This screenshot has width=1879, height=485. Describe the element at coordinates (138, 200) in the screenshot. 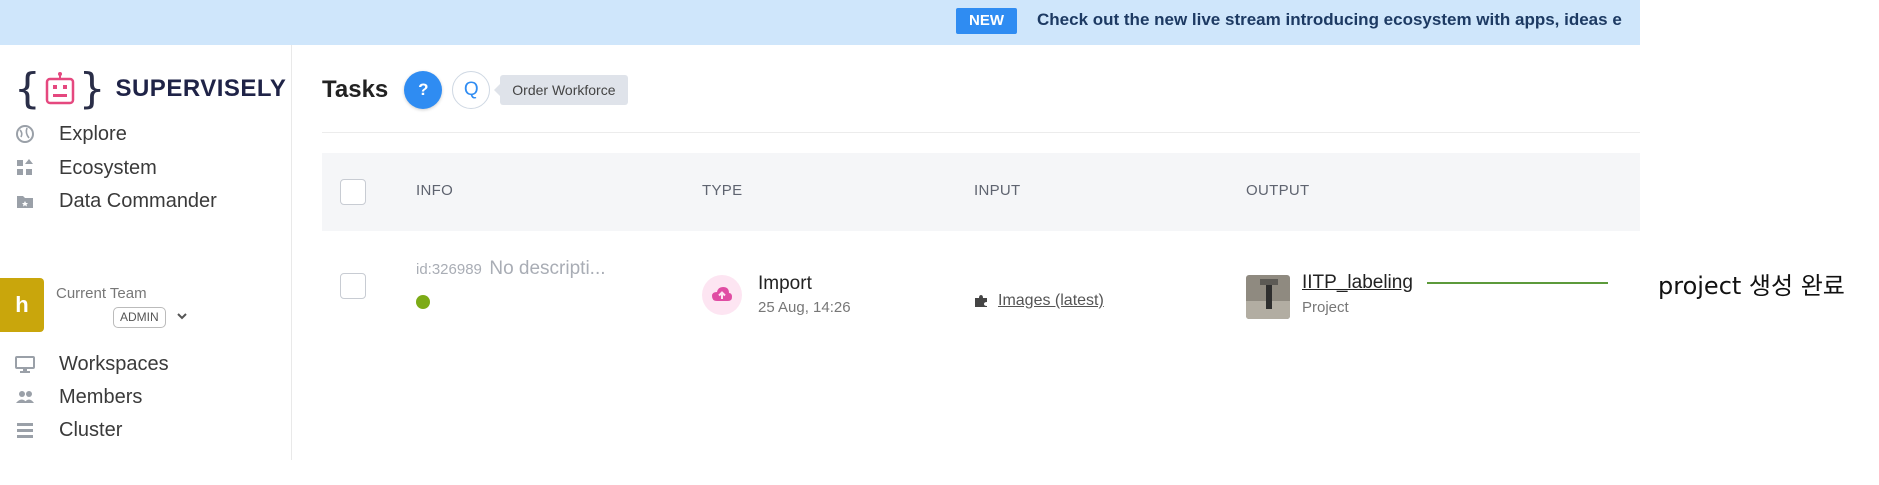

I see `sidebar-item-label: Data Commander` at that location.